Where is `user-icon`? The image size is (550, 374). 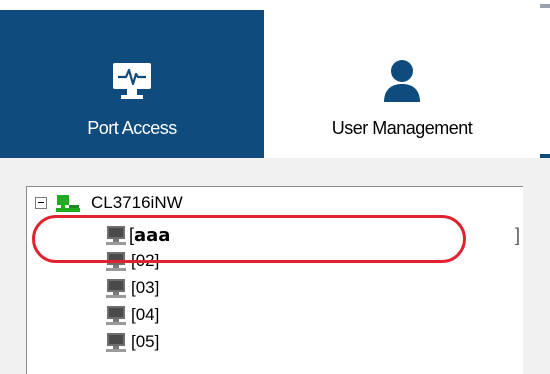 user-icon is located at coordinates (402, 81).